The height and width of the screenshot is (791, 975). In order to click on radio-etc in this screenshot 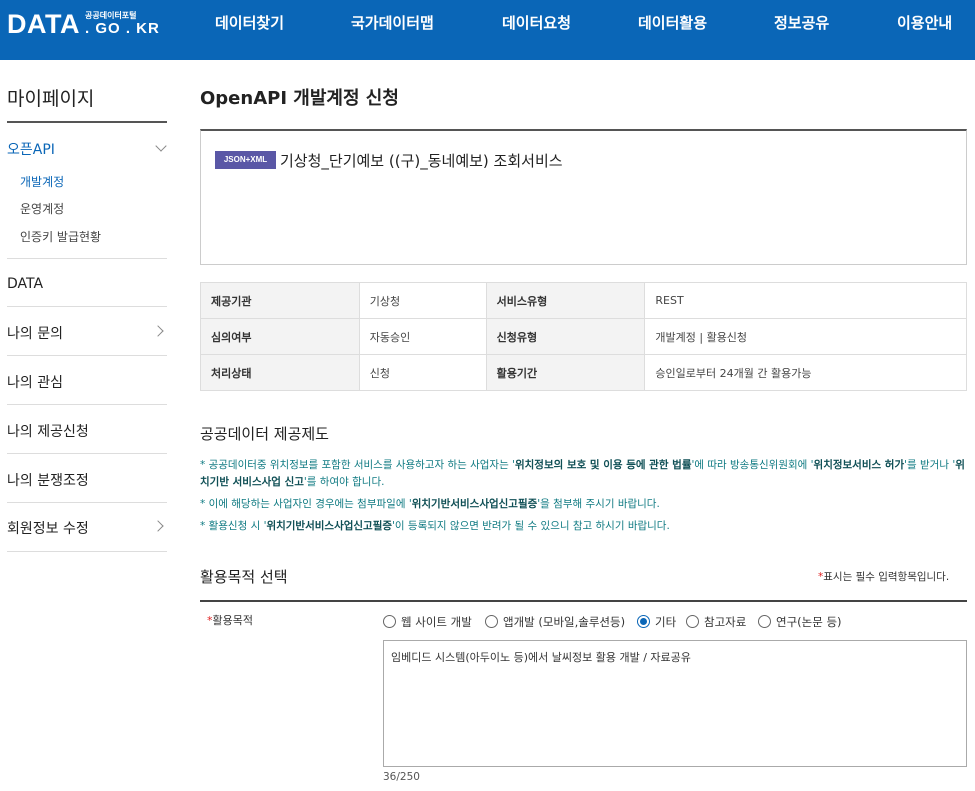, I will do `click(643, 621)`.